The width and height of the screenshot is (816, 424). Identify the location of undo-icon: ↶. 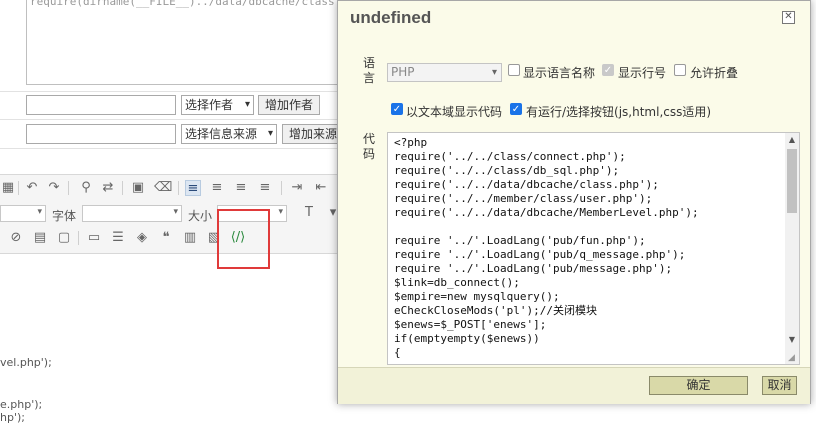
(32, 188).